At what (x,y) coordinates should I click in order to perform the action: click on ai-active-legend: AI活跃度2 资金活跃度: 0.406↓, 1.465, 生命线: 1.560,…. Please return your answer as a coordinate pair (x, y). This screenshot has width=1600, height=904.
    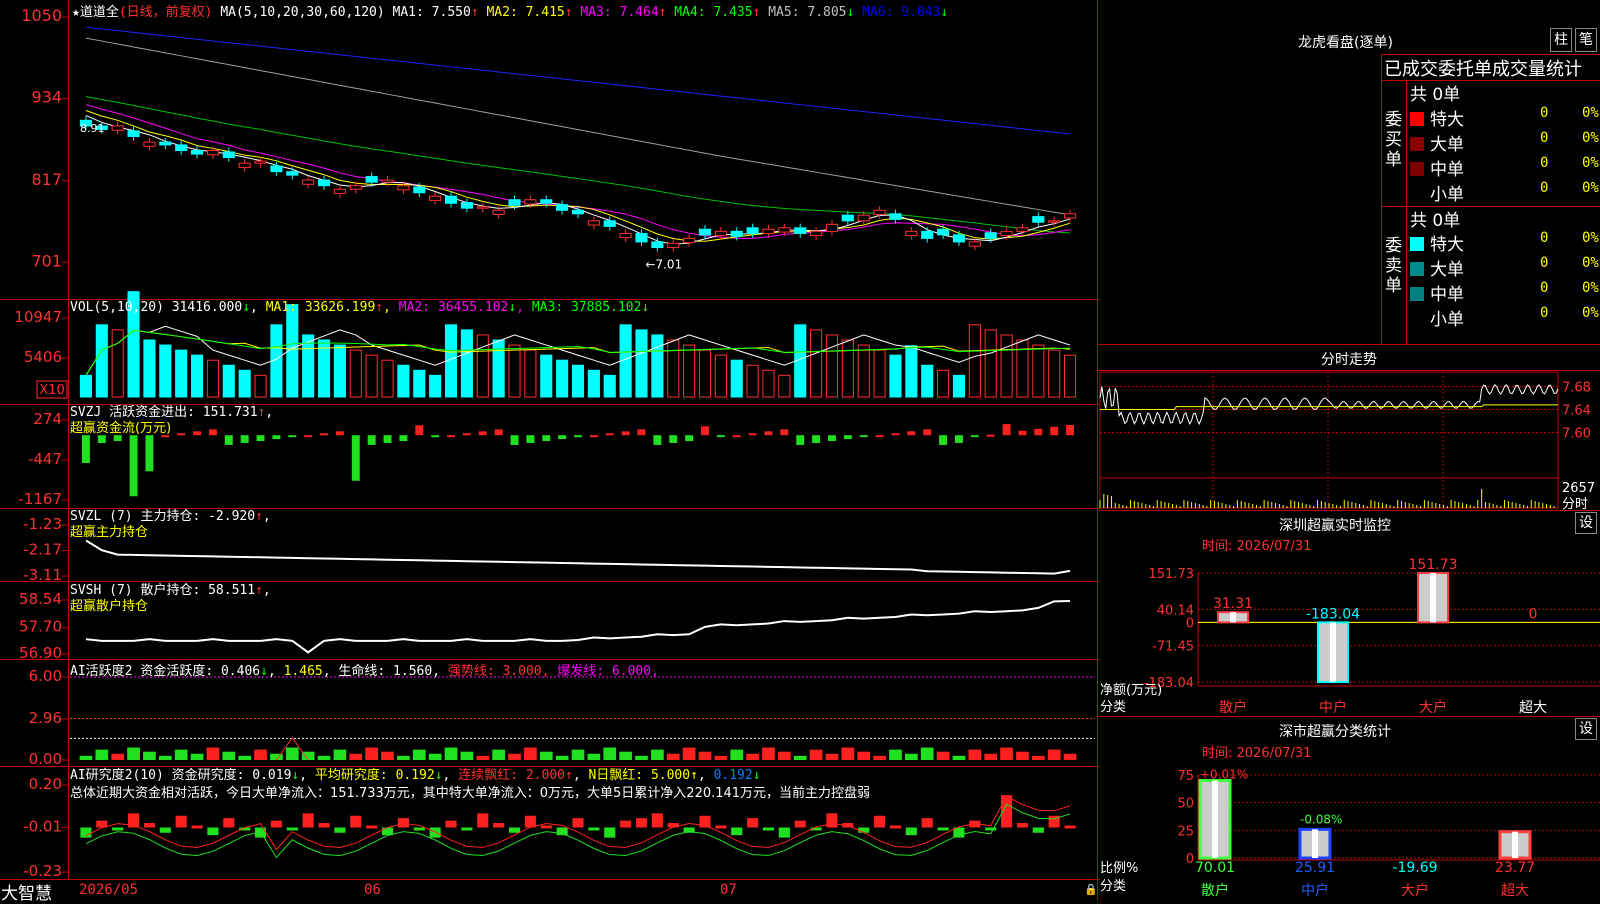
    Looking at the image, I should click on (364, 671).